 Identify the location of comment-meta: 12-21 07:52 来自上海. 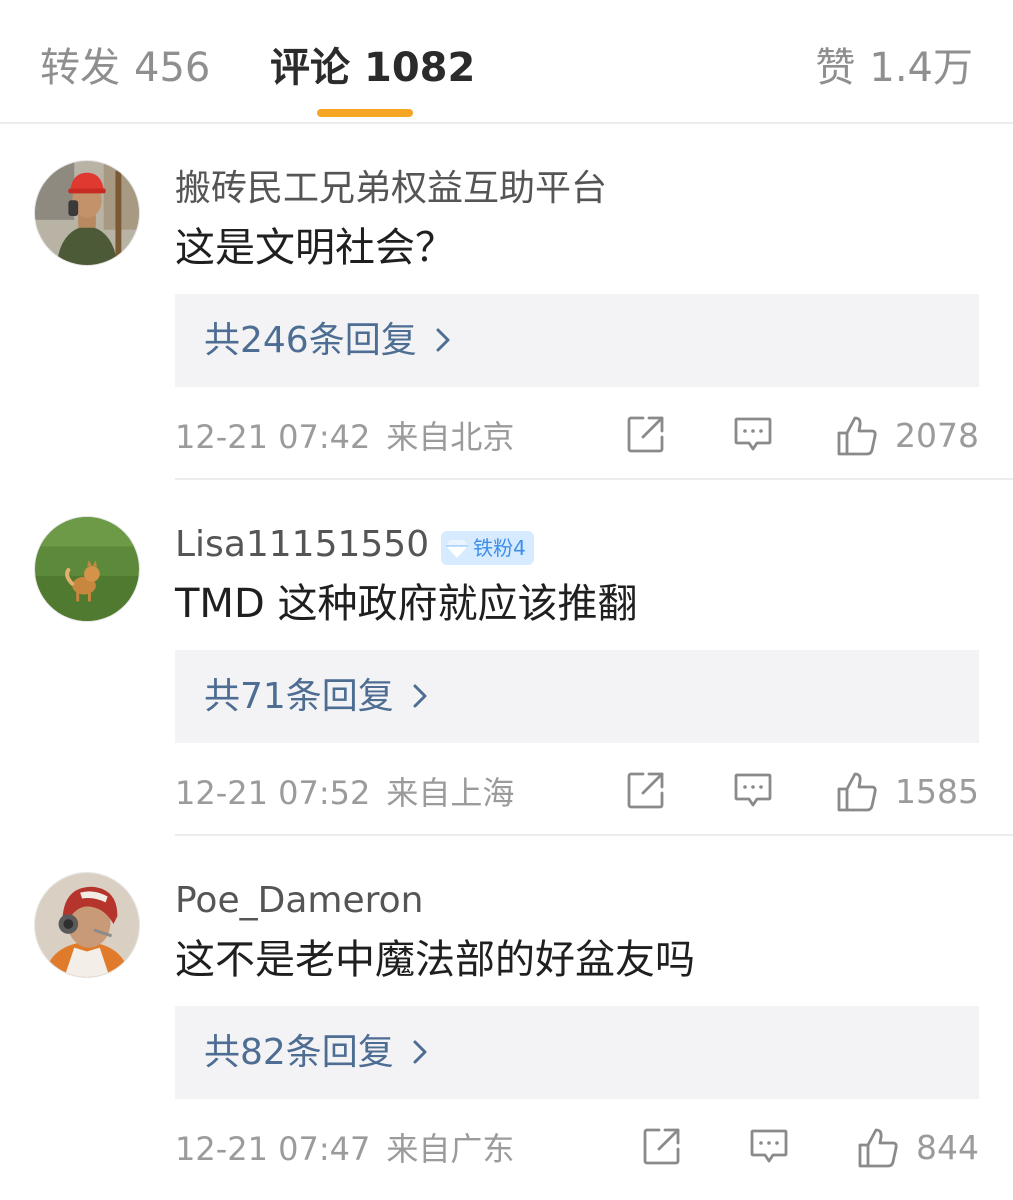
(344, 793).